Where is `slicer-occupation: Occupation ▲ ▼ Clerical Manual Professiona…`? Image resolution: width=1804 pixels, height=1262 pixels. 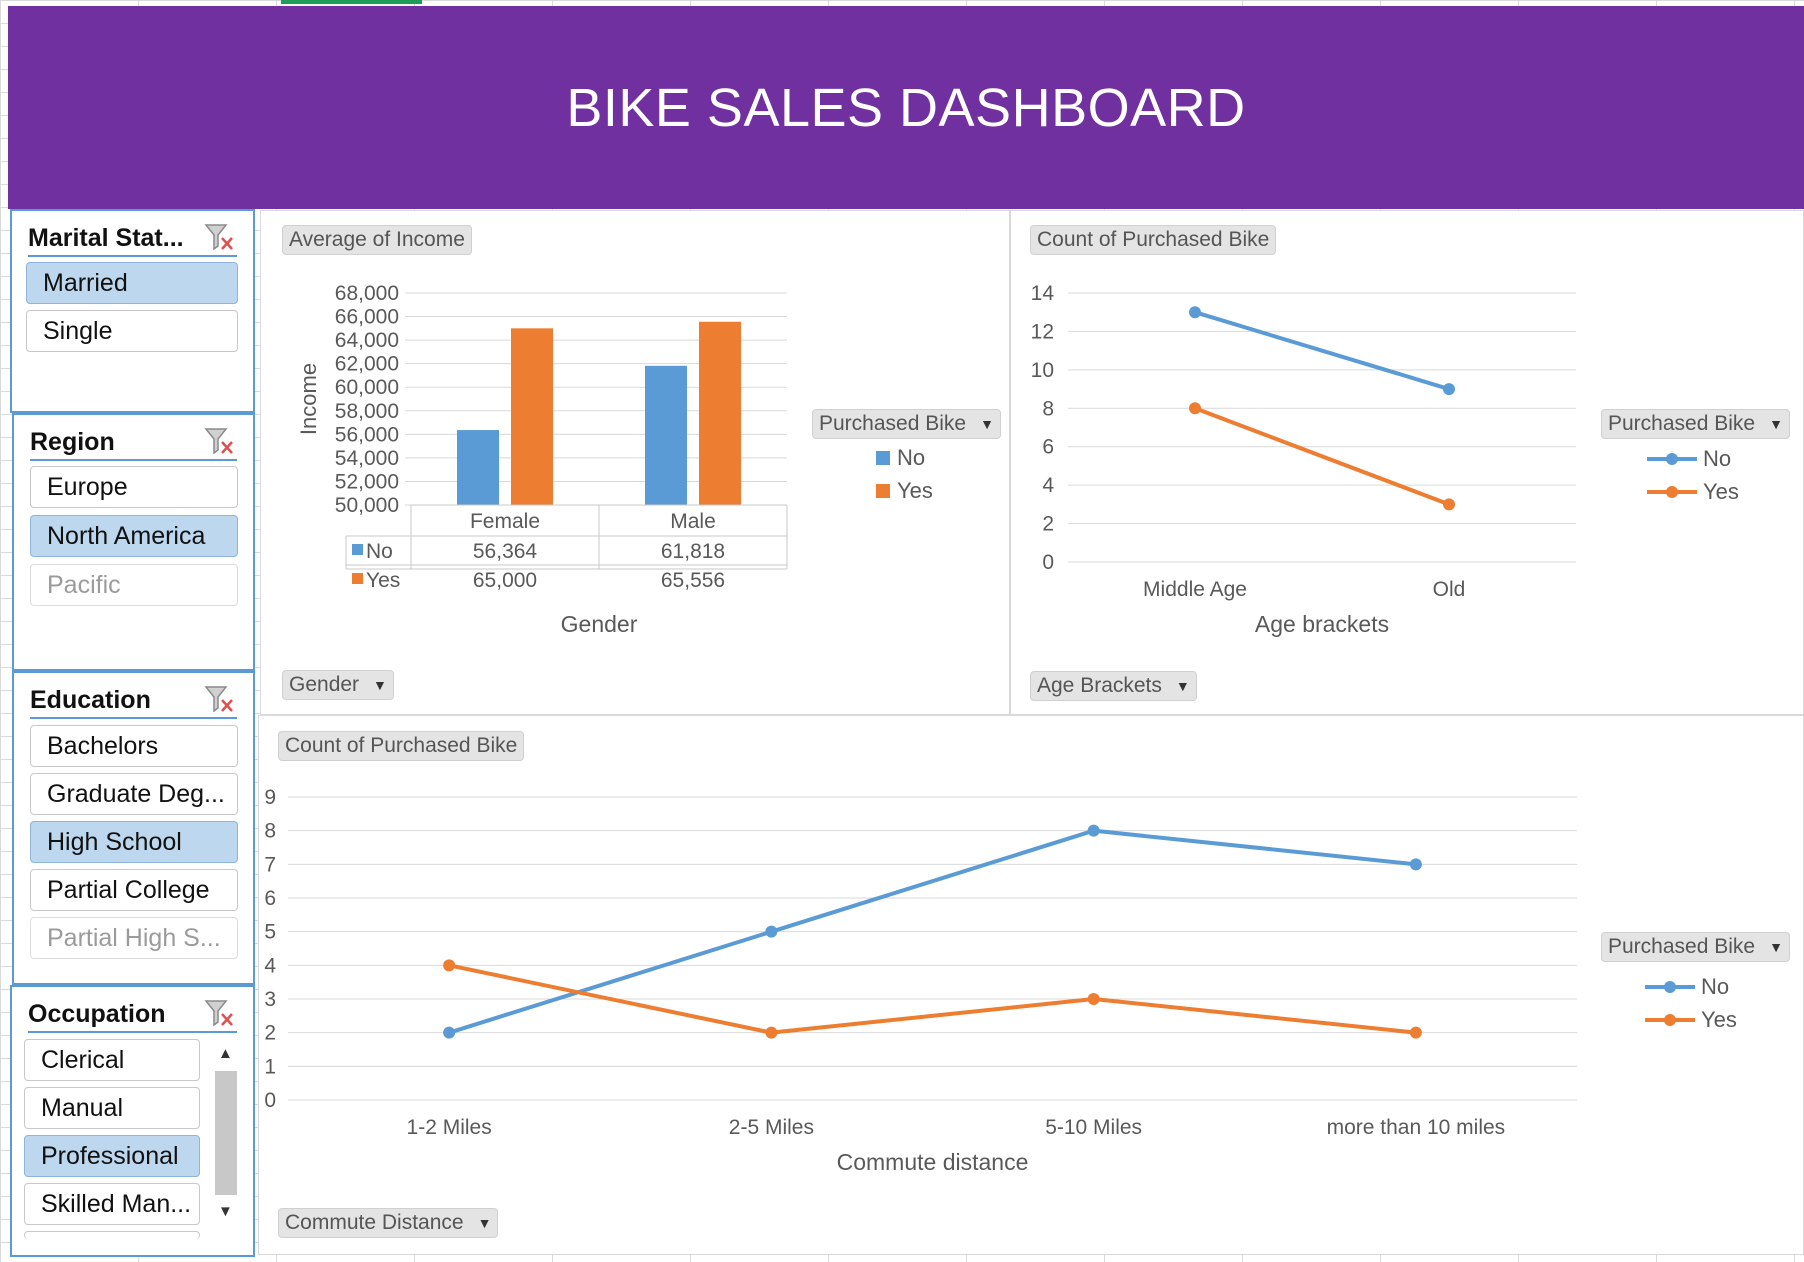 slicer-occupation: Occupation ▲ ▼ Clerical Manual Professiona… is located at coordinates (132, 1121).